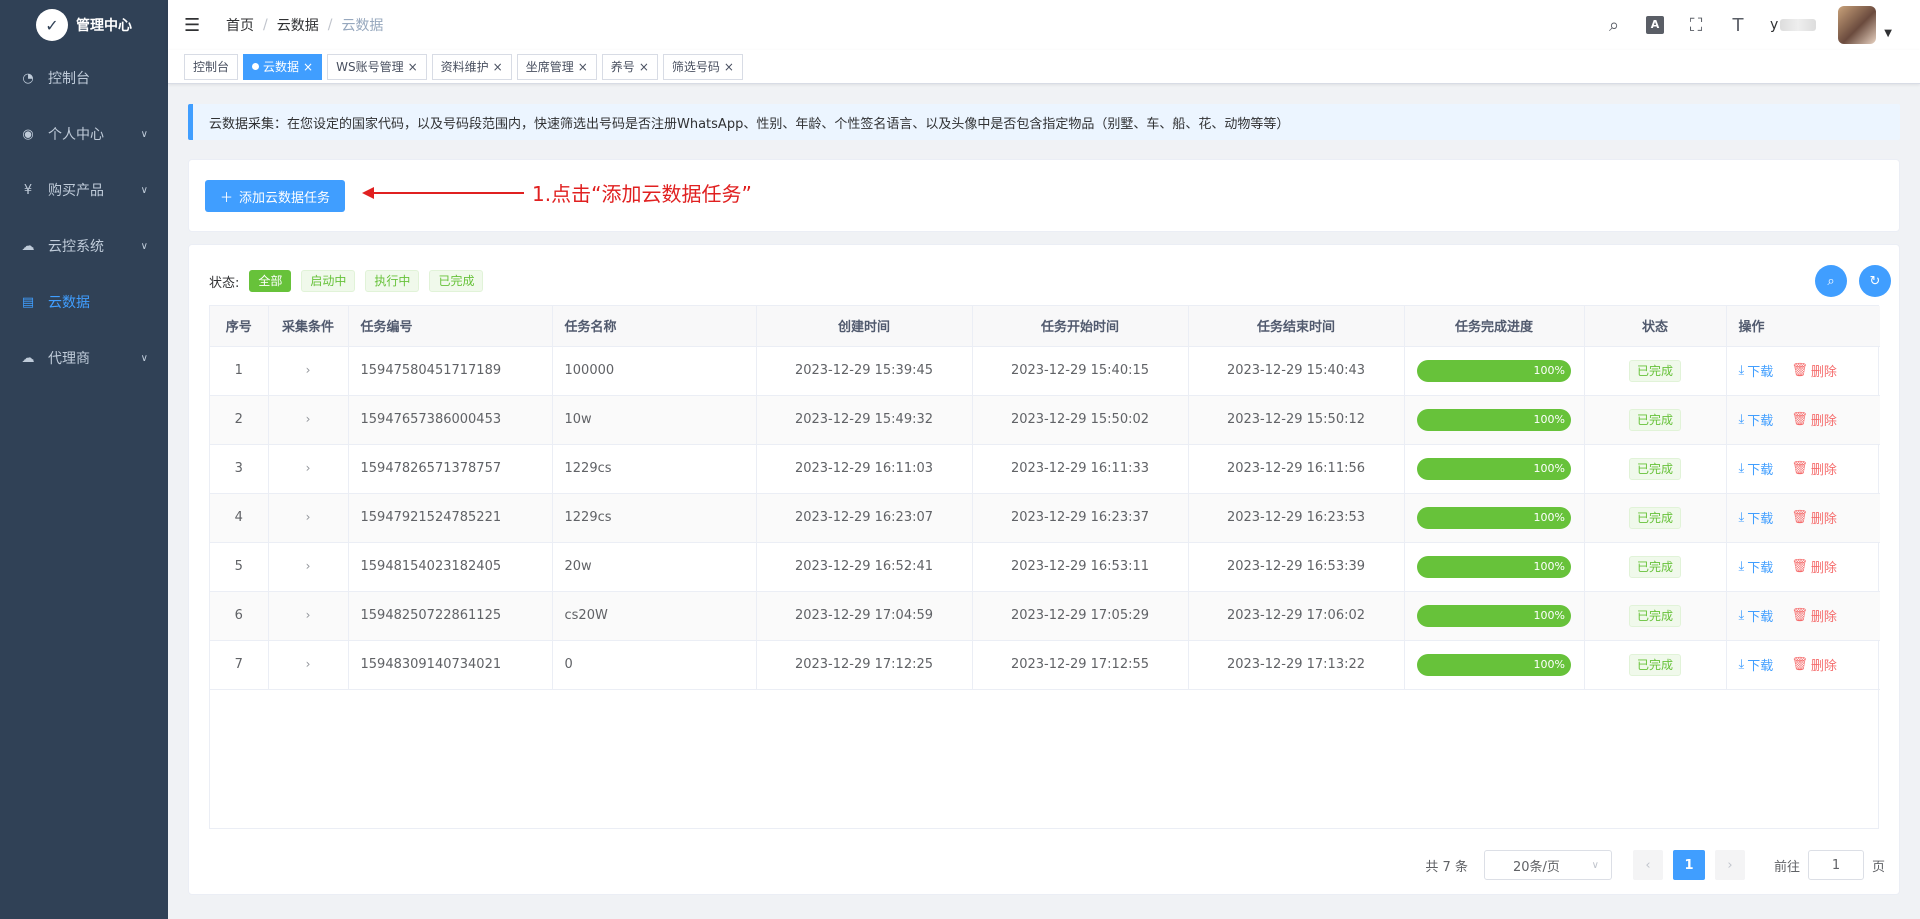 The width and height of the screenshot is (1920, 919). Describe the element at coordinates (1696, 25) in the screenshot. I see `fullscreen-icon: ⛶` at that location.